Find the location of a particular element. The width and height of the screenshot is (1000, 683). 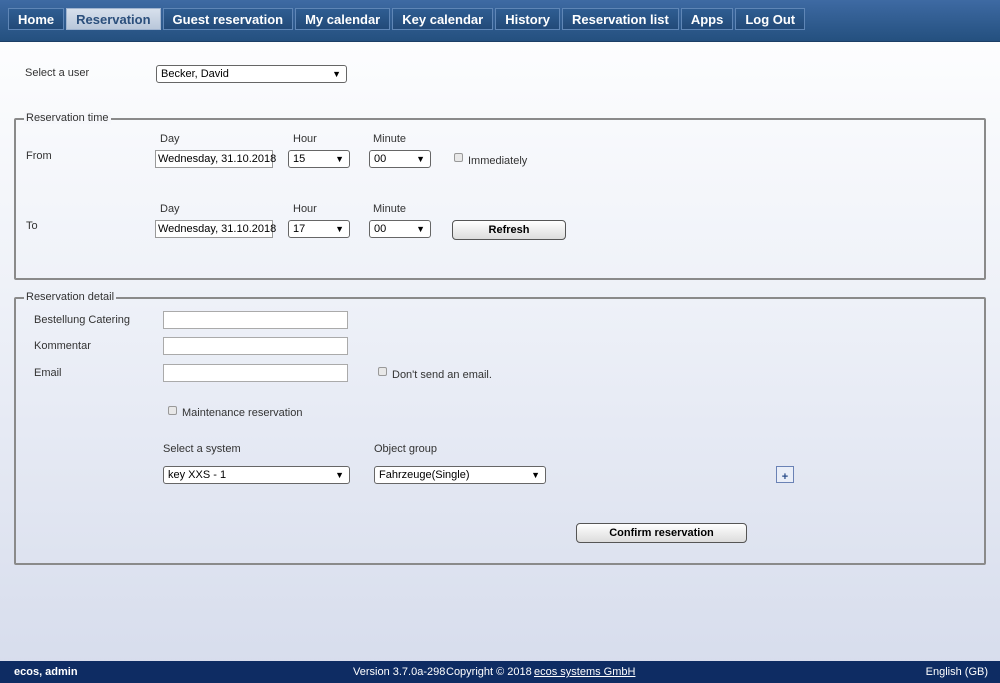

system-select: key XXS - 1 ▼ is located at coordinates (256, 475).